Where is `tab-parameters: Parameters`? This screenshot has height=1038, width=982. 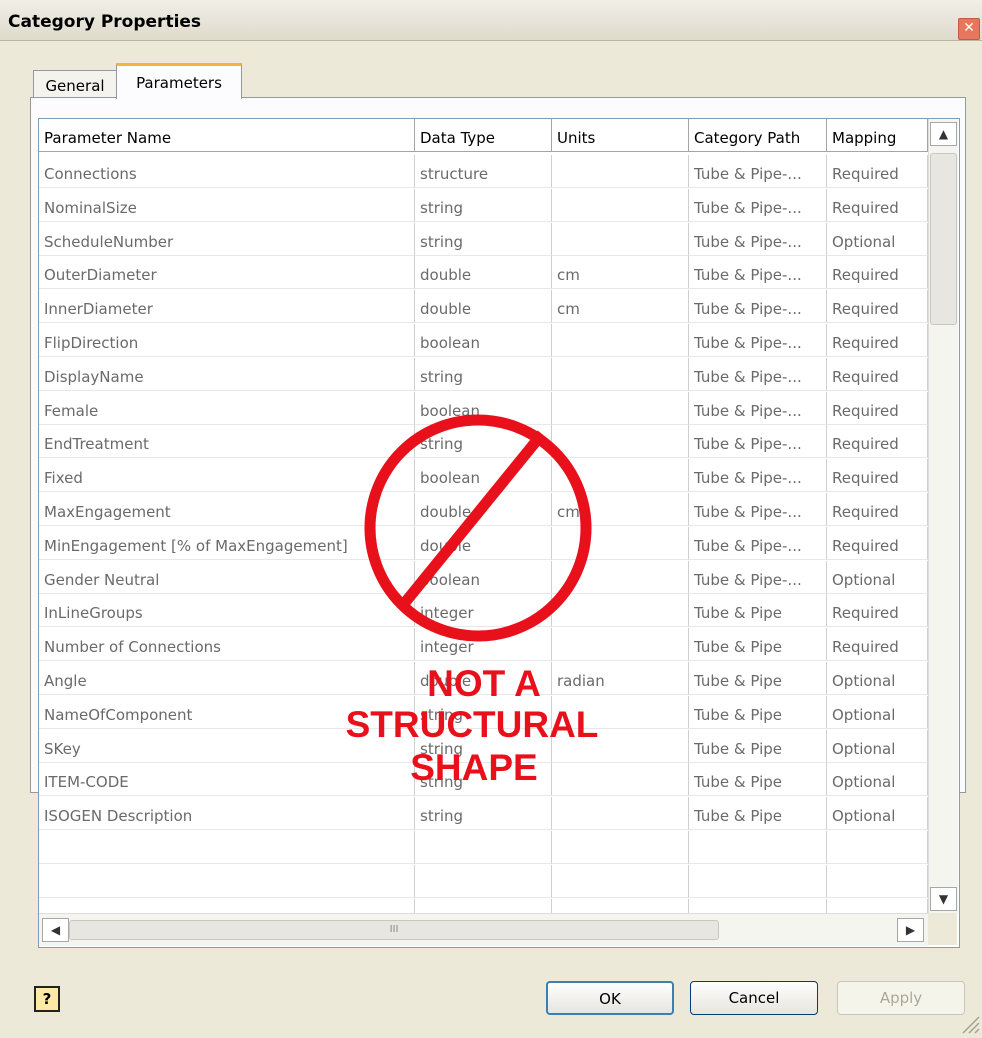
tab-parameters: Parameters is located at coordinates (179, 81).